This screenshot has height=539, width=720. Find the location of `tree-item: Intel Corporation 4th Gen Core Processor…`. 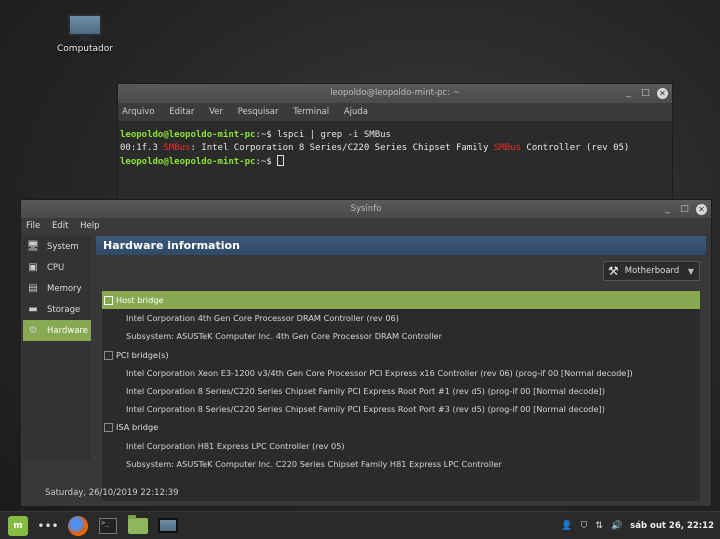

tree-item: Intel Corporation 4th Gen Core Processor… is located at coordinates (401, 318).